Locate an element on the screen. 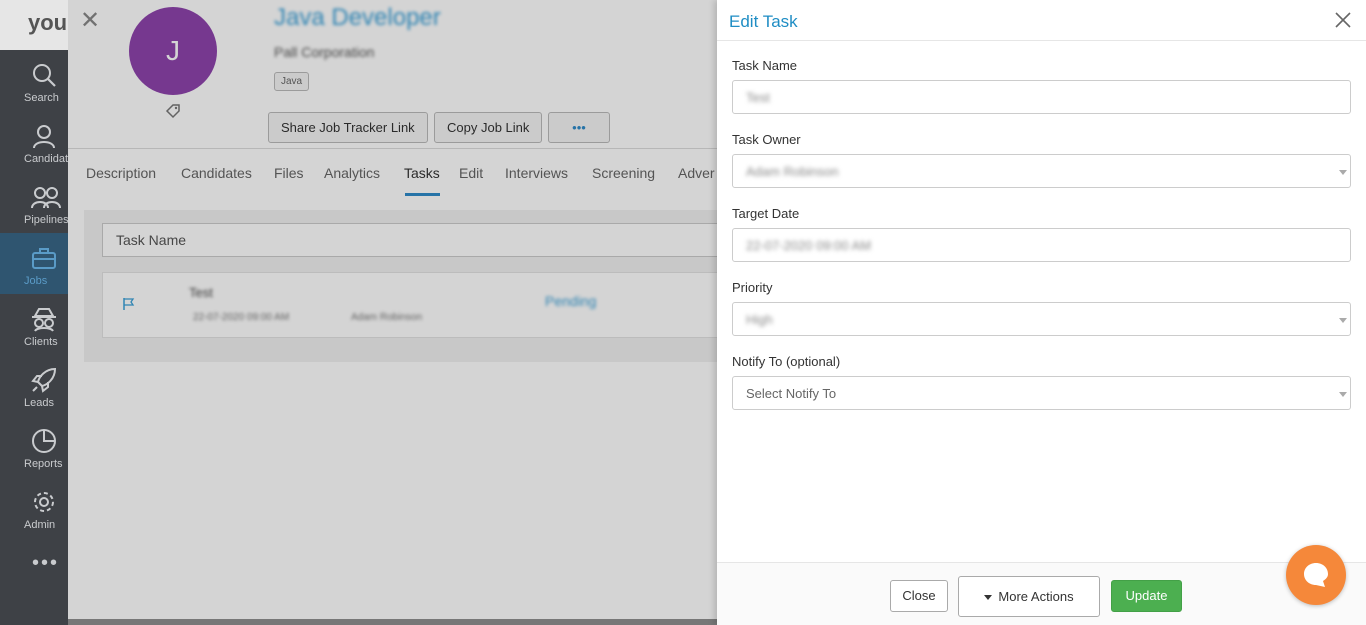 The image size is (1366, 625). target-date-label: Target Date is located at coordinates (766, 213).